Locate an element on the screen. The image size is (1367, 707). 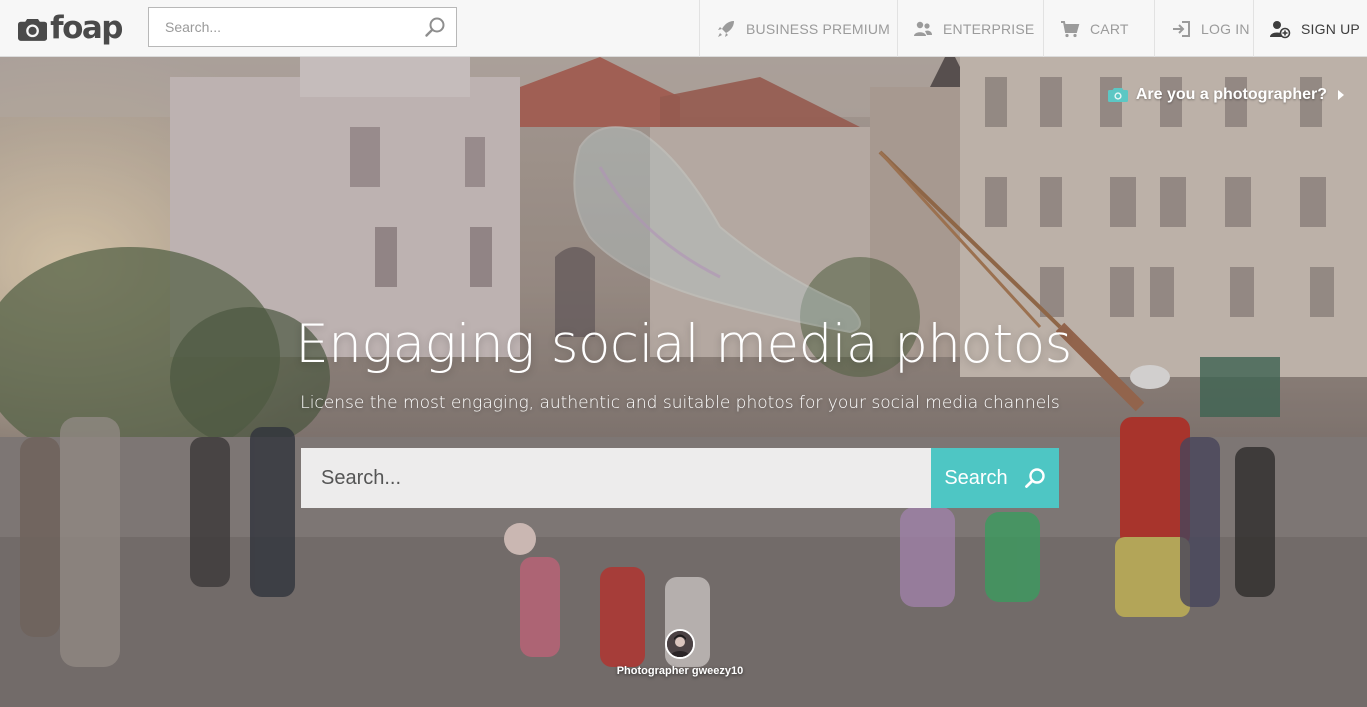
nav-cart: CART is located at coordinates (1098, 28).